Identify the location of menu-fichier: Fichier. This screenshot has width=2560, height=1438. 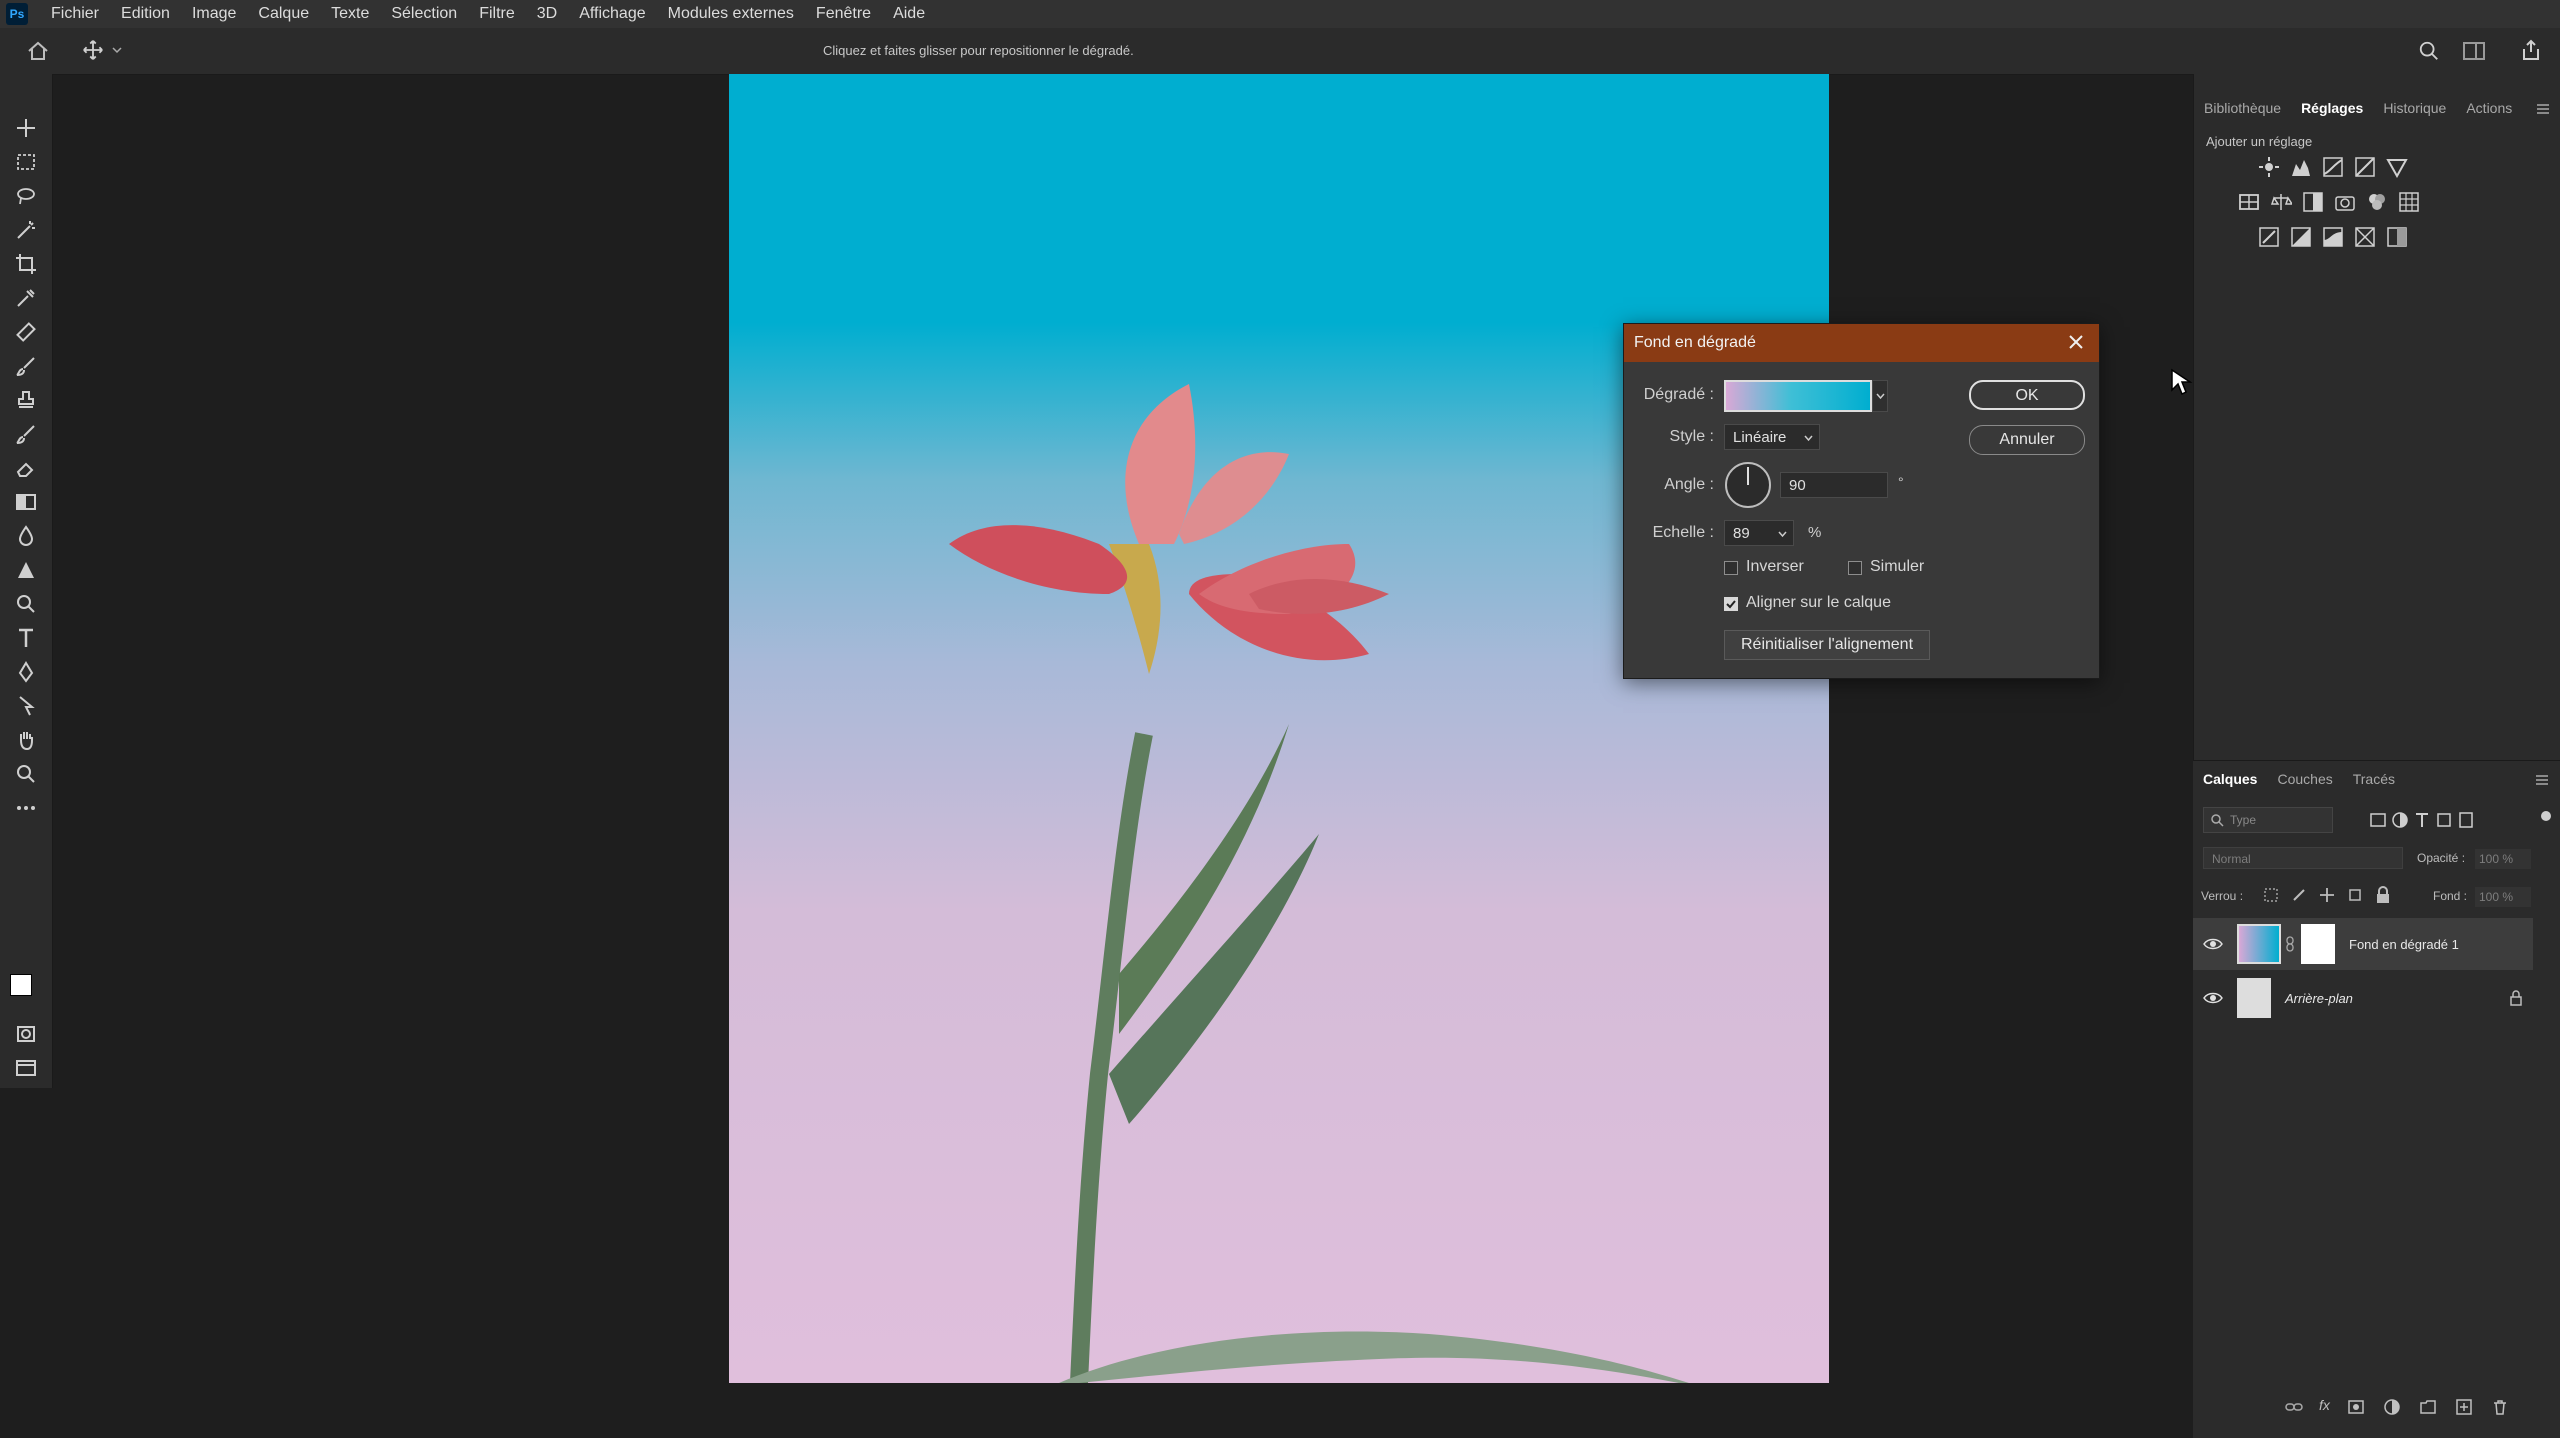
(75, 14).